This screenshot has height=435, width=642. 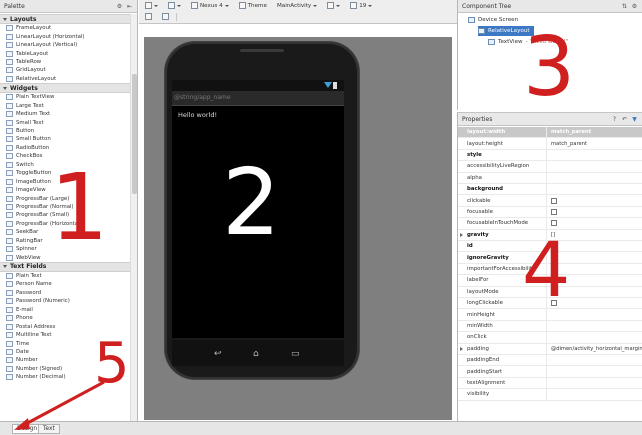 I want to click on palette-item-label: Medium Text, so click(x=33, y=114).